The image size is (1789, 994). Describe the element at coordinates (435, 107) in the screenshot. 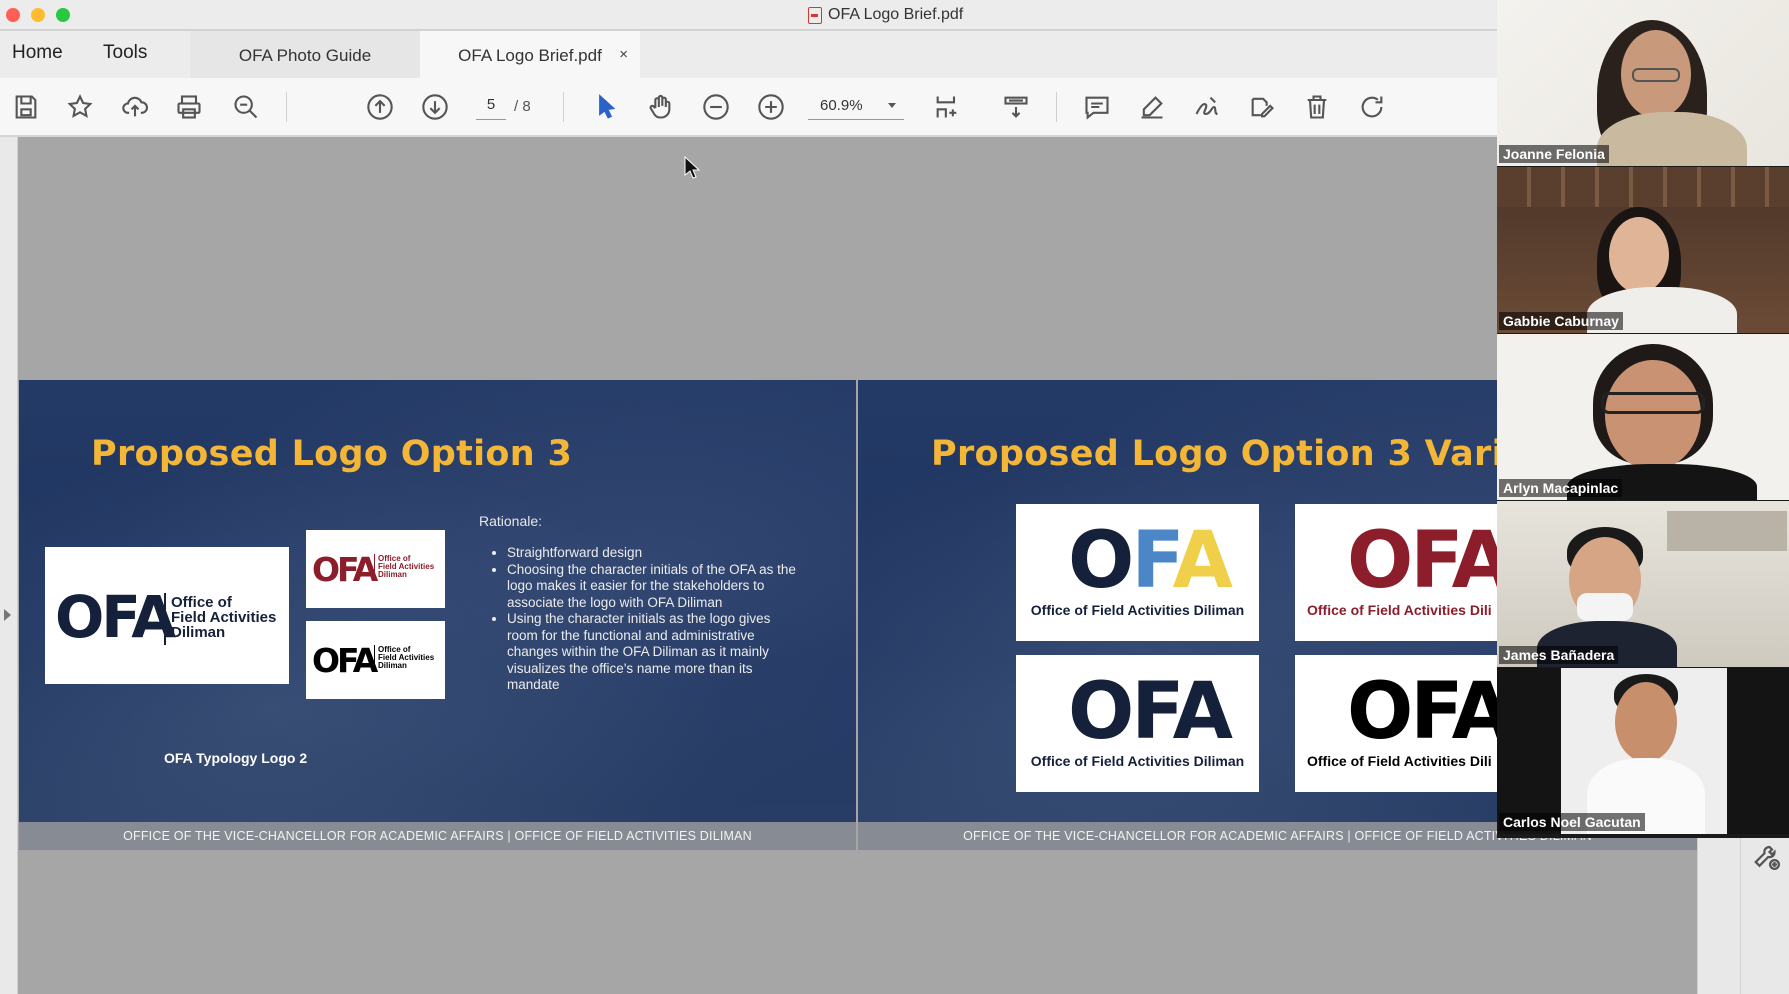

I see `page-down-icon` at that location.